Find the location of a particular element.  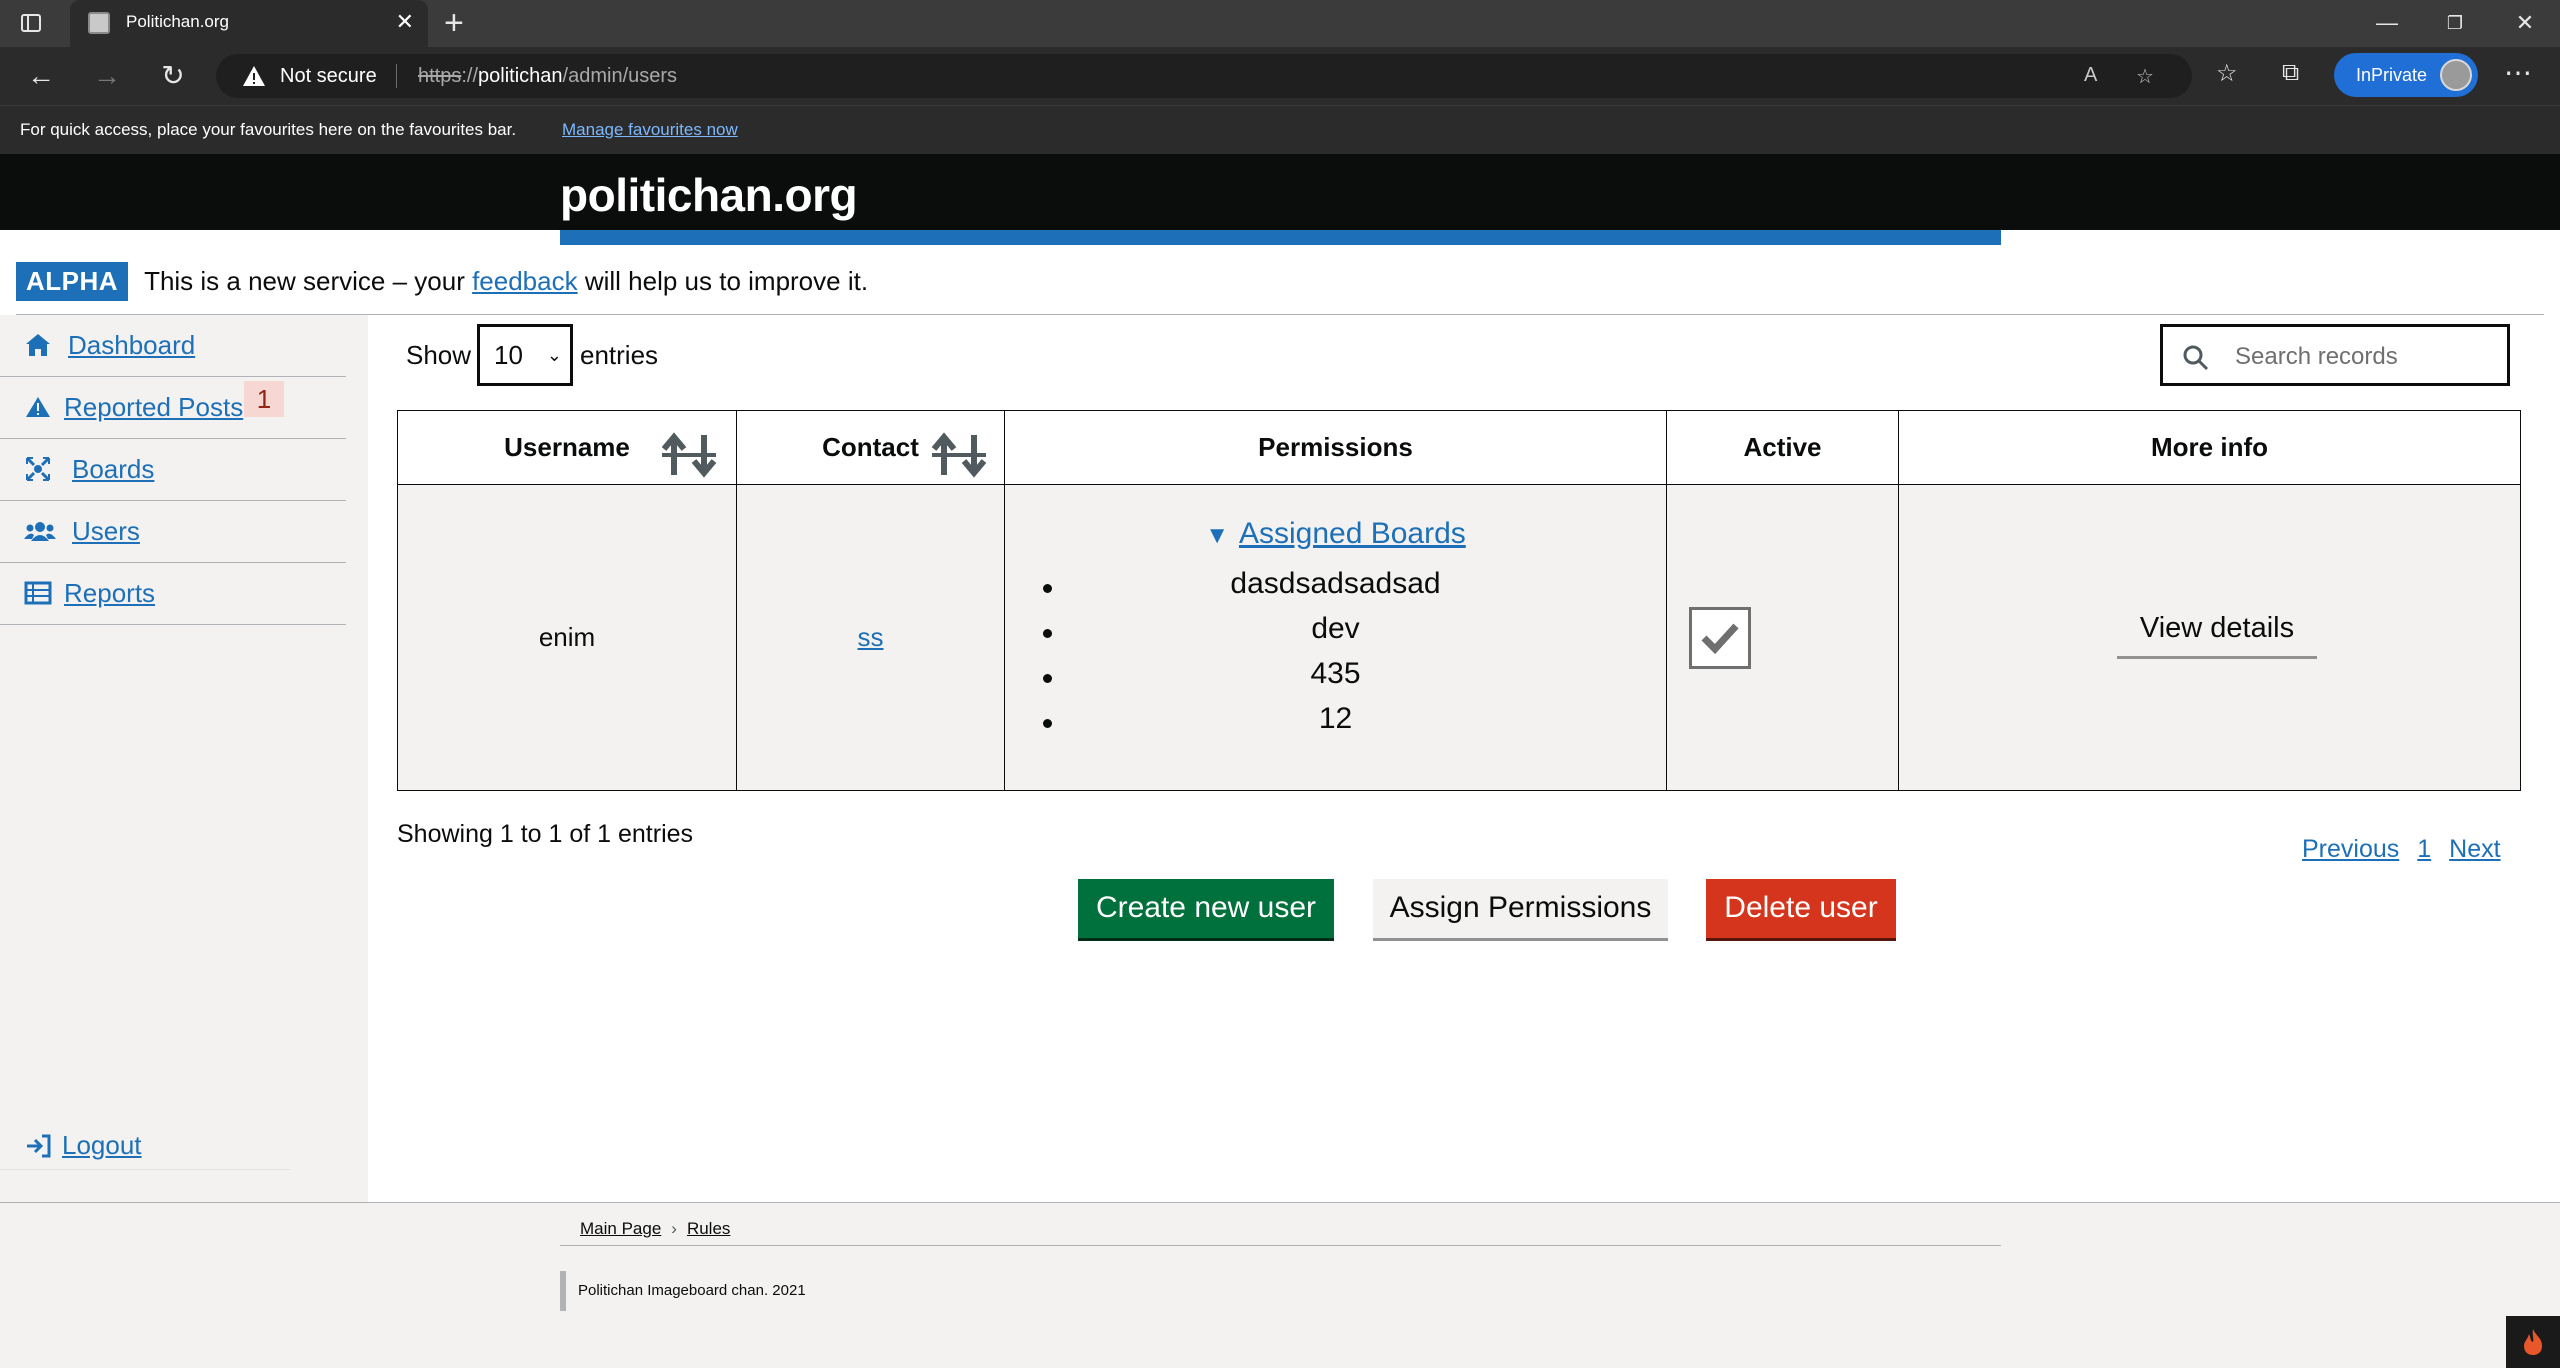

list-item: dasdsadsadsad is located at coordinates (1335, 589).